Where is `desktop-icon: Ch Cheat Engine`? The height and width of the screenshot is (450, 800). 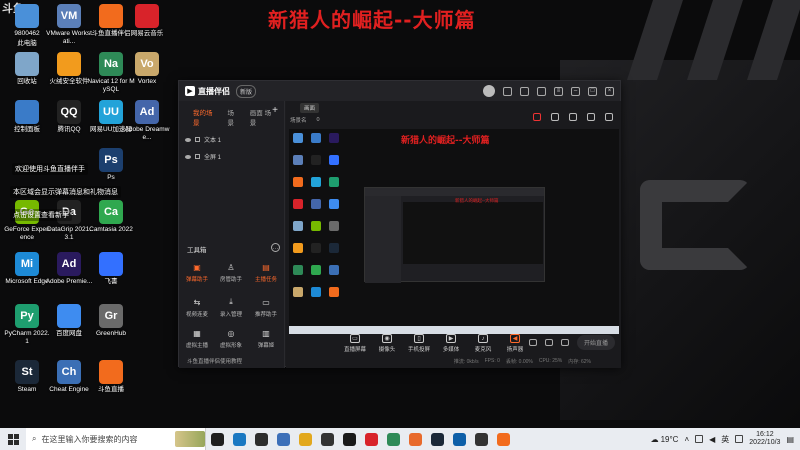 desktop-icon: Ch Cheat Engine is located at coordinates (69, 389).